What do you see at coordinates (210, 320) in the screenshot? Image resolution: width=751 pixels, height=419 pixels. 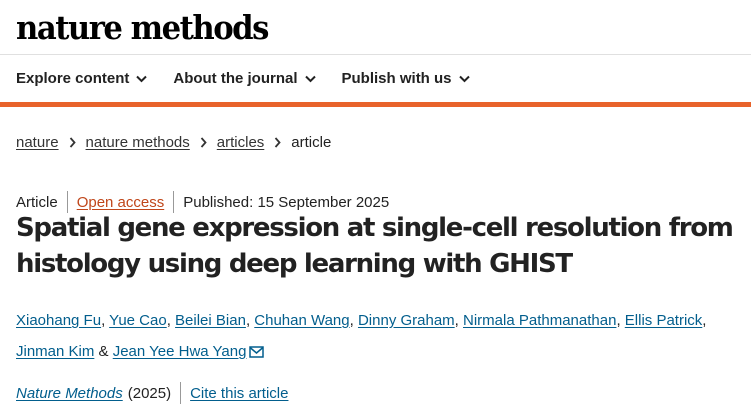 I see `author-link: Beilei Bian` at bounding box center [210, 320].